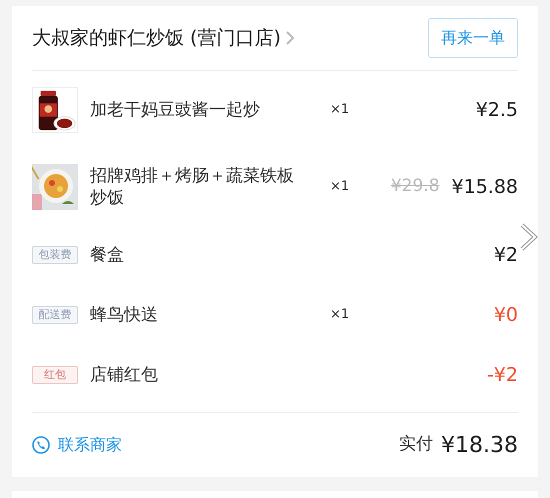 The width and height of the screenshot is (550, 498). I want to click on item-name: 餐盒, so click(107, 255).